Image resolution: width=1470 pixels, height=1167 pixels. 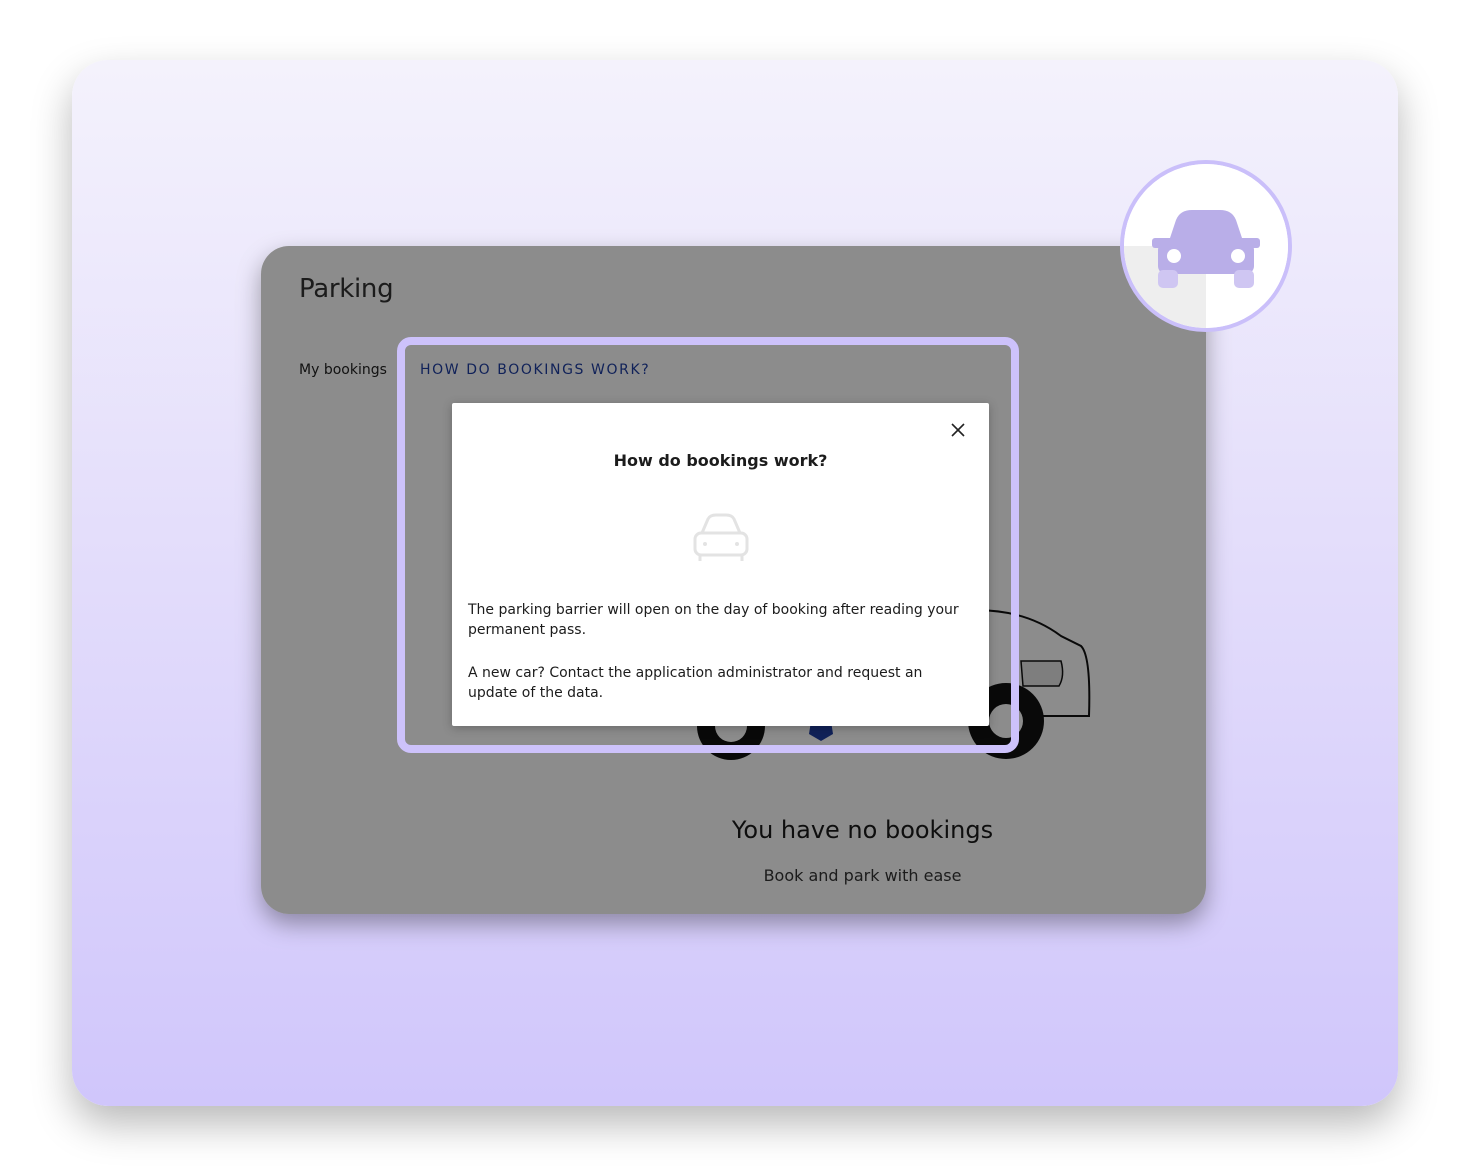 I want to click on car-badge, so click(x=1206, y=246).